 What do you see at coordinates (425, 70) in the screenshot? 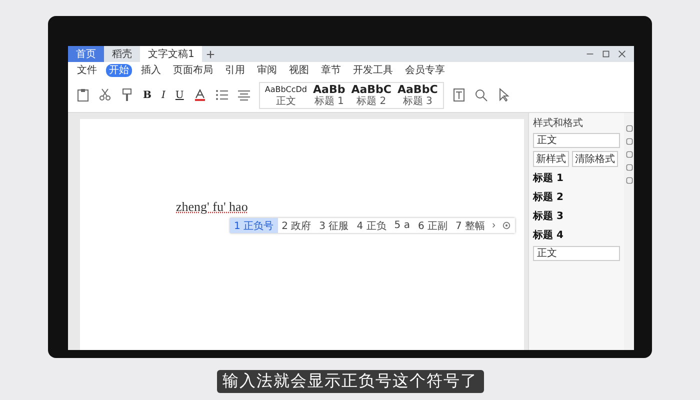
I see `ribbon-tab: 会员专享` at bounding box center [425, 70].